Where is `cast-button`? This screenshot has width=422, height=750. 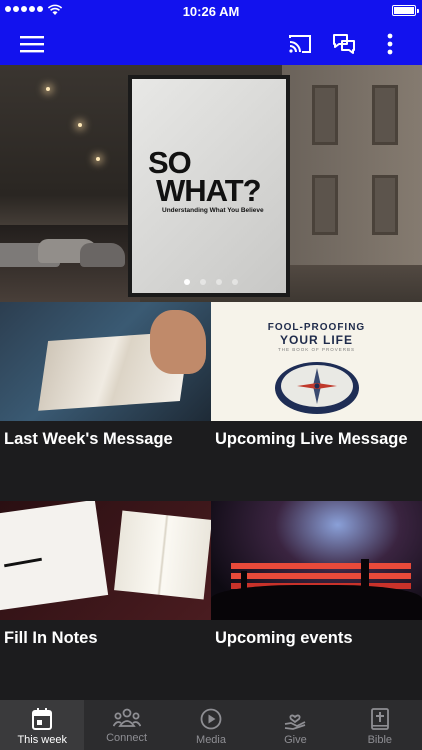 cast-button is located at coordinates (300, 44).